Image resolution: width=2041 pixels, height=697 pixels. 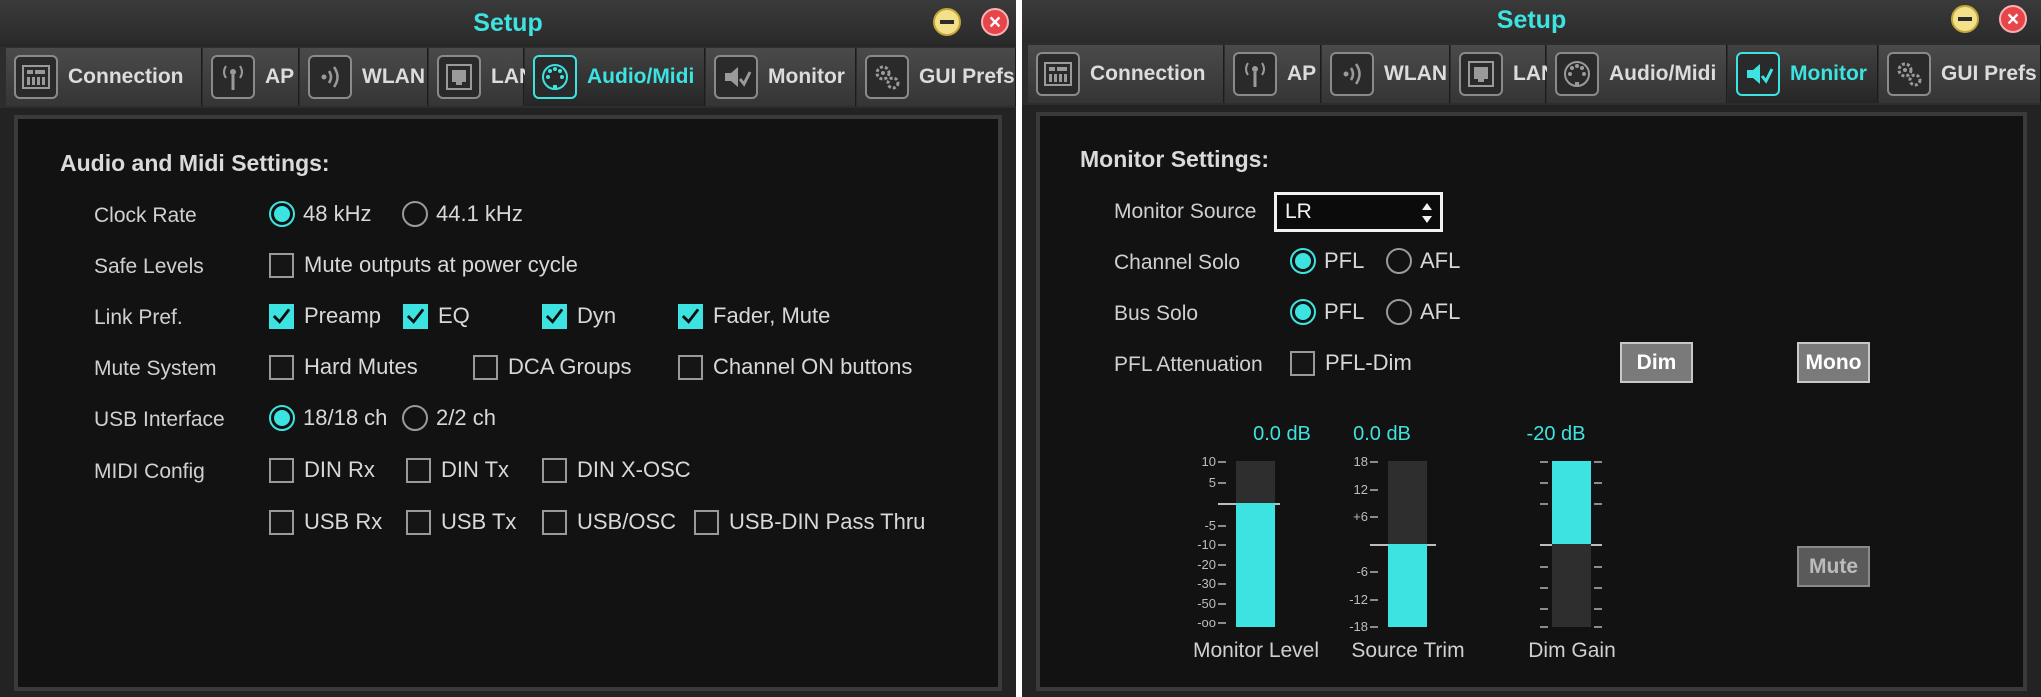 I want to click on scale-label: -oo, so click(x=1206, y=622).